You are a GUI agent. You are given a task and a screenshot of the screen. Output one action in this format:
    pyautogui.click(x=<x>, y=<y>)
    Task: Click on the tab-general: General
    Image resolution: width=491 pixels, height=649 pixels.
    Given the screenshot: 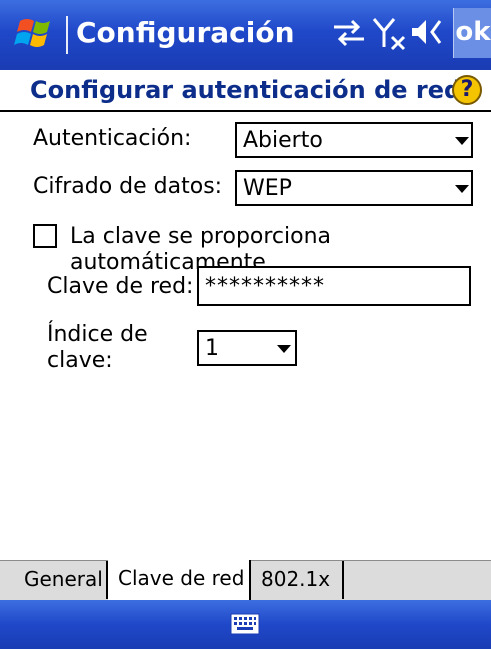 What is the action you would take?
    pyautogui.click(x=61, y=580)
    